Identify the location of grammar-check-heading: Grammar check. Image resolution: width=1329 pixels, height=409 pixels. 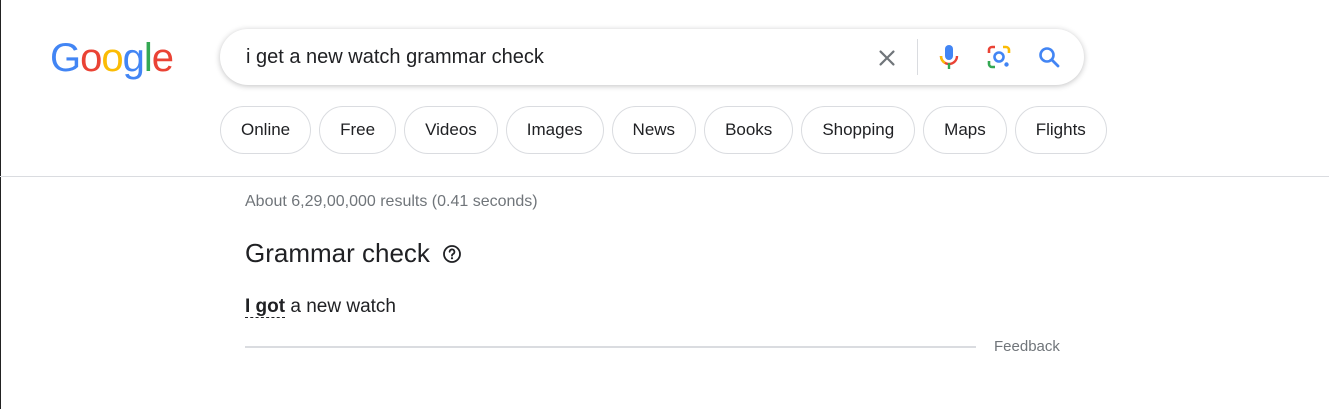
(353, 253).